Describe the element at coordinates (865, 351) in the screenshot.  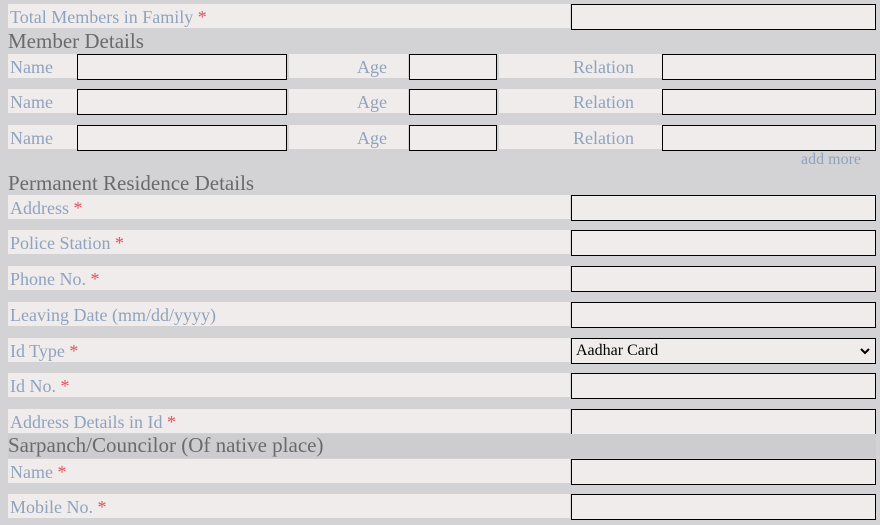
I see `chevron-down-icon` at that location.